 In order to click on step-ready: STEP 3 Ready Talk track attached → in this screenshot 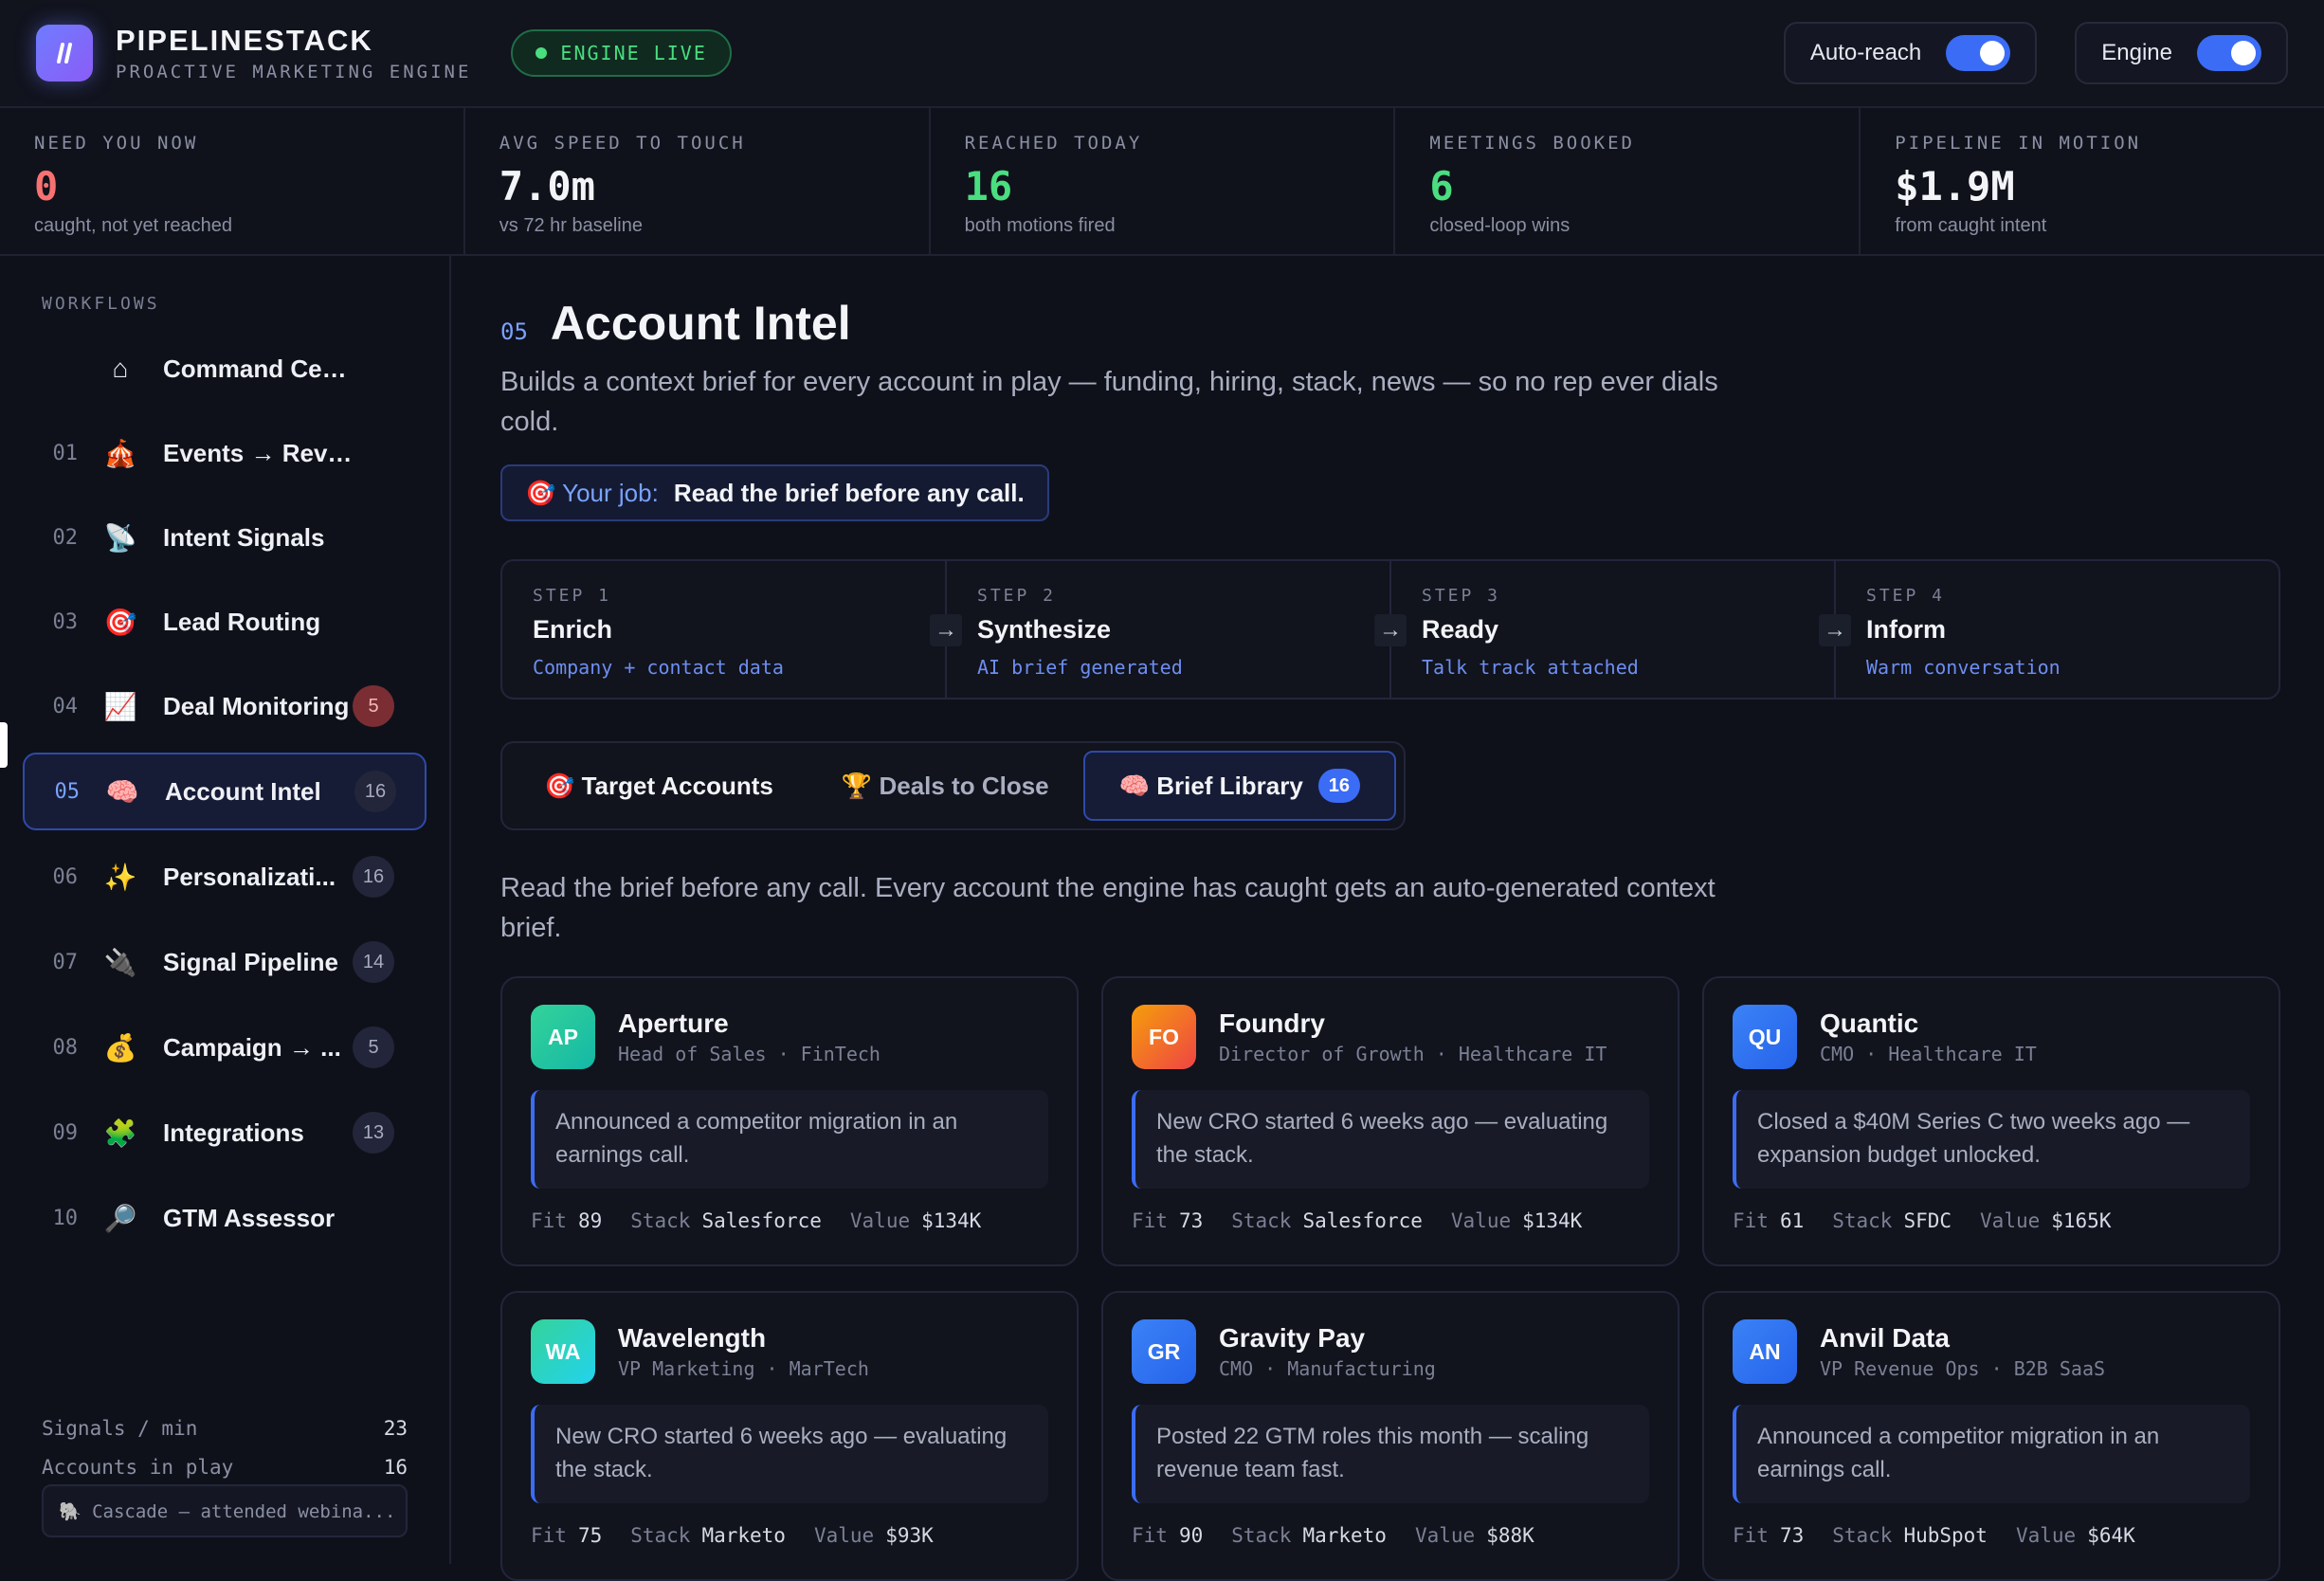, I will do `click(1621, 629)`.